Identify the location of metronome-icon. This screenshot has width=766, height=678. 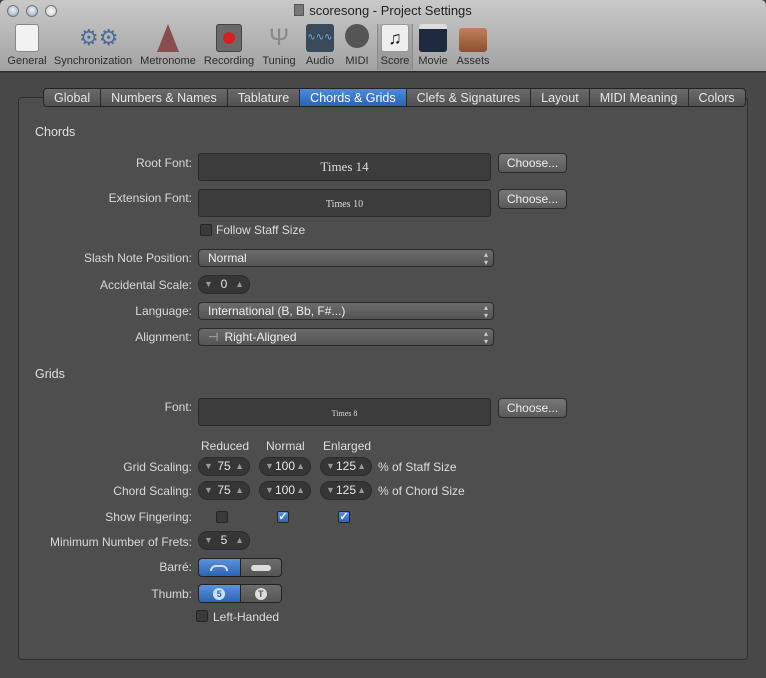
(168, 38).